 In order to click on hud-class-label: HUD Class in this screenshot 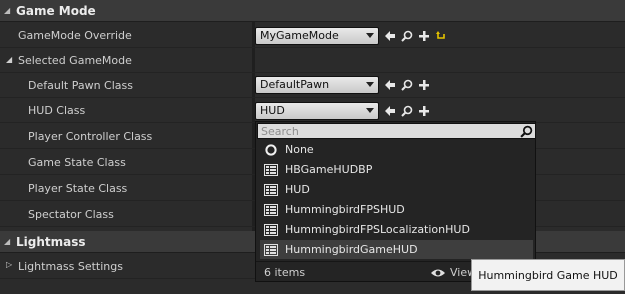, I will do `click(57, 110)`.